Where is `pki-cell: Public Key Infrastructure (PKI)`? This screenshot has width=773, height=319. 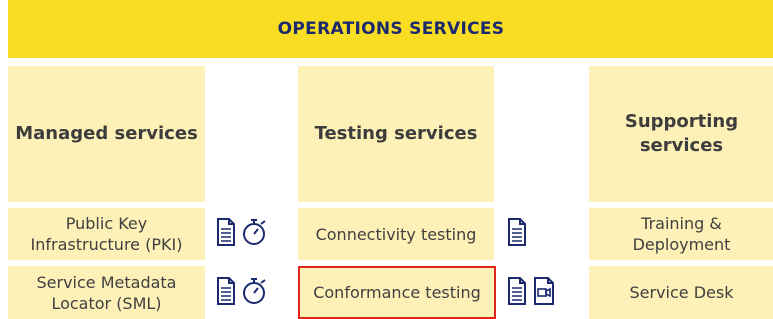
pki-cell: Public Key Infrastructure (PKI) is located at coordinates (106, 234).